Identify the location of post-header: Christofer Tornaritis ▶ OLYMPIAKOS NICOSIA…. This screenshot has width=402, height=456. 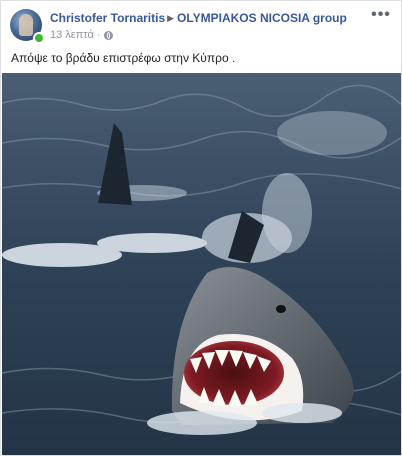
(201, 23).